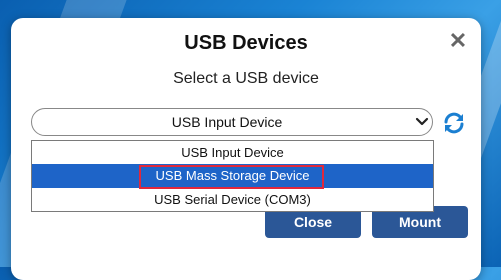 This screenshot has width=501, height=280. I want to click on usb-device-select: USB Input Device, so click(232, 122).